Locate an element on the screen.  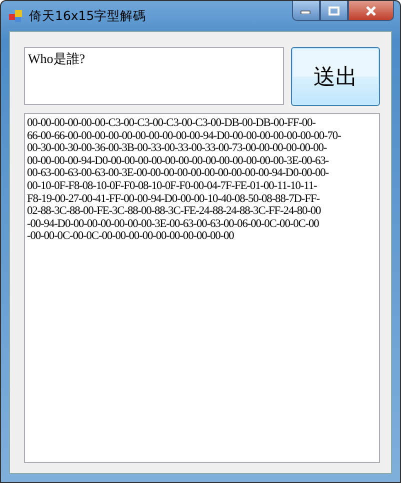
minimize-button is located at coordinates (306, 11).